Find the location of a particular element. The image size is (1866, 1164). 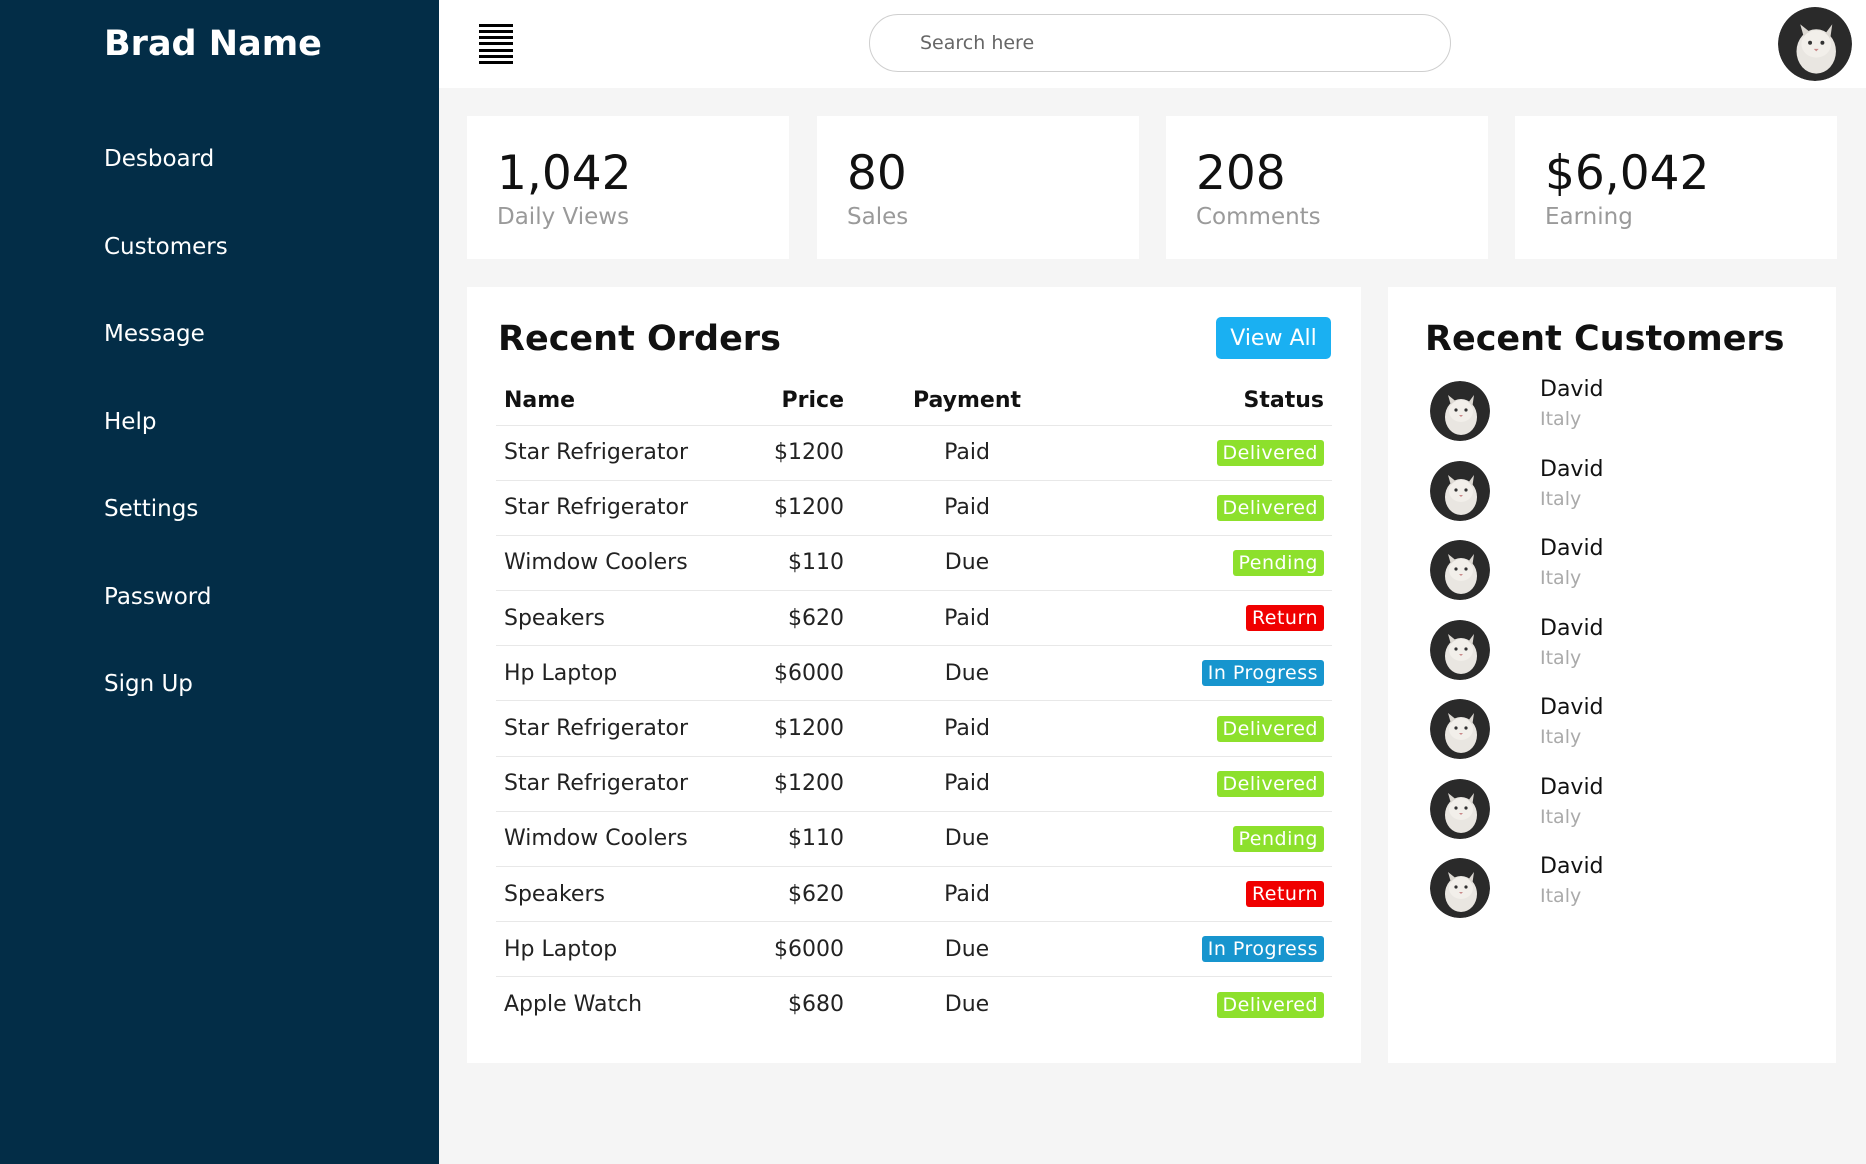

order-price: $6000 is located at coordinates (782, 949).